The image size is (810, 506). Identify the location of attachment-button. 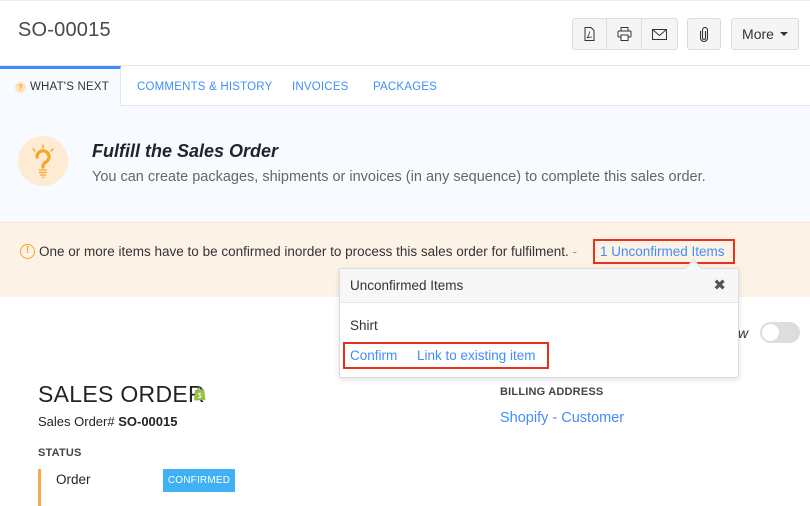
(704, 34).